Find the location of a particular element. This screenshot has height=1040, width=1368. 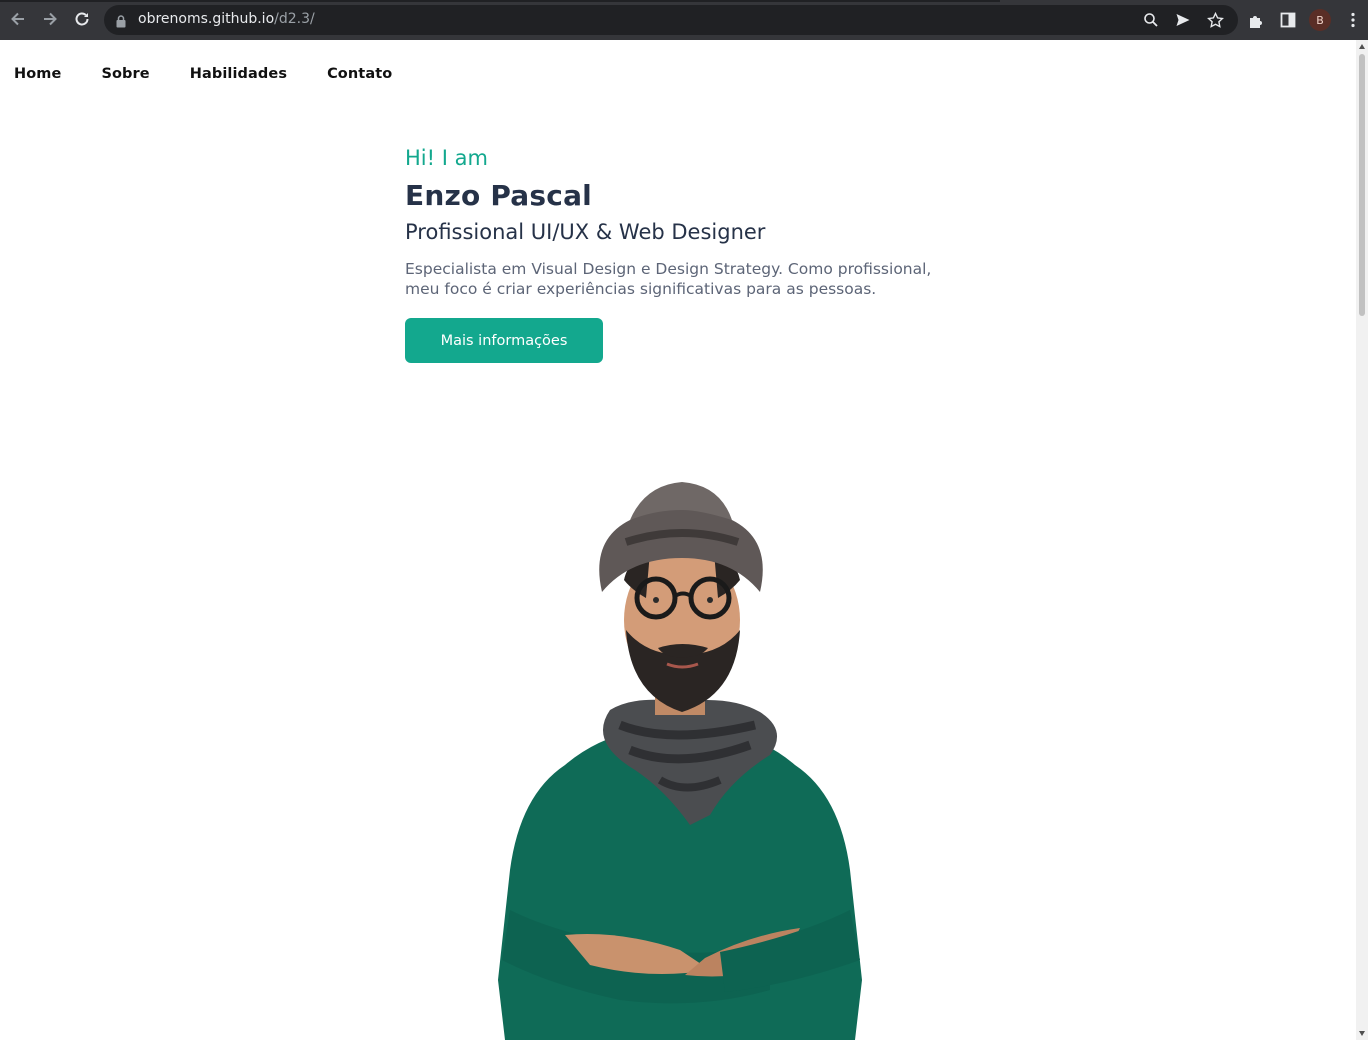

back-icon is located at coordinates (18, 19).